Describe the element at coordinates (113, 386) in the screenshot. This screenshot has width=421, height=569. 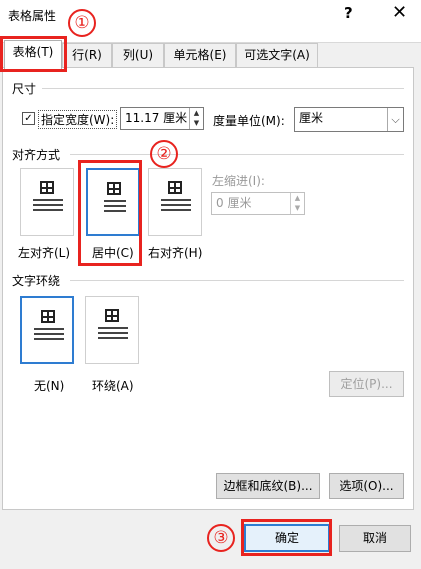
I see `wrap-around-label: 环绕(A)` at that location.